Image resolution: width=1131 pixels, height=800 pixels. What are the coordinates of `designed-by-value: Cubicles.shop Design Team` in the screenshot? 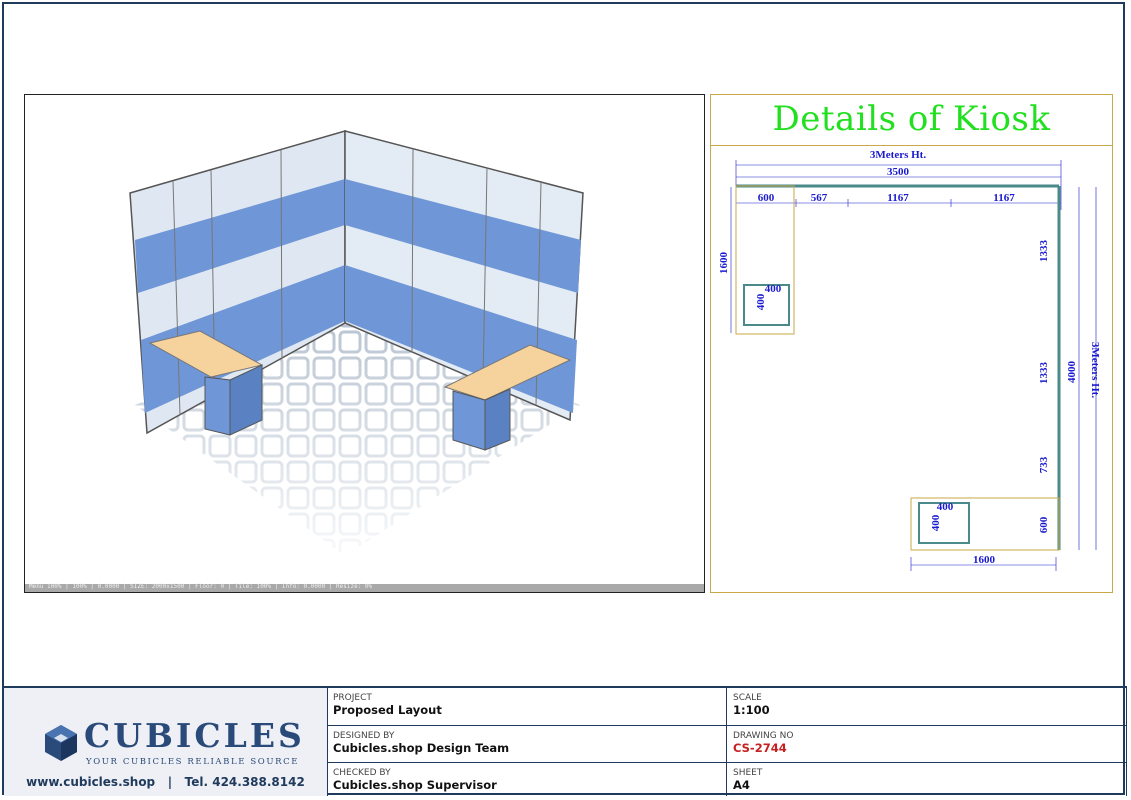 It's located at (421, 748).